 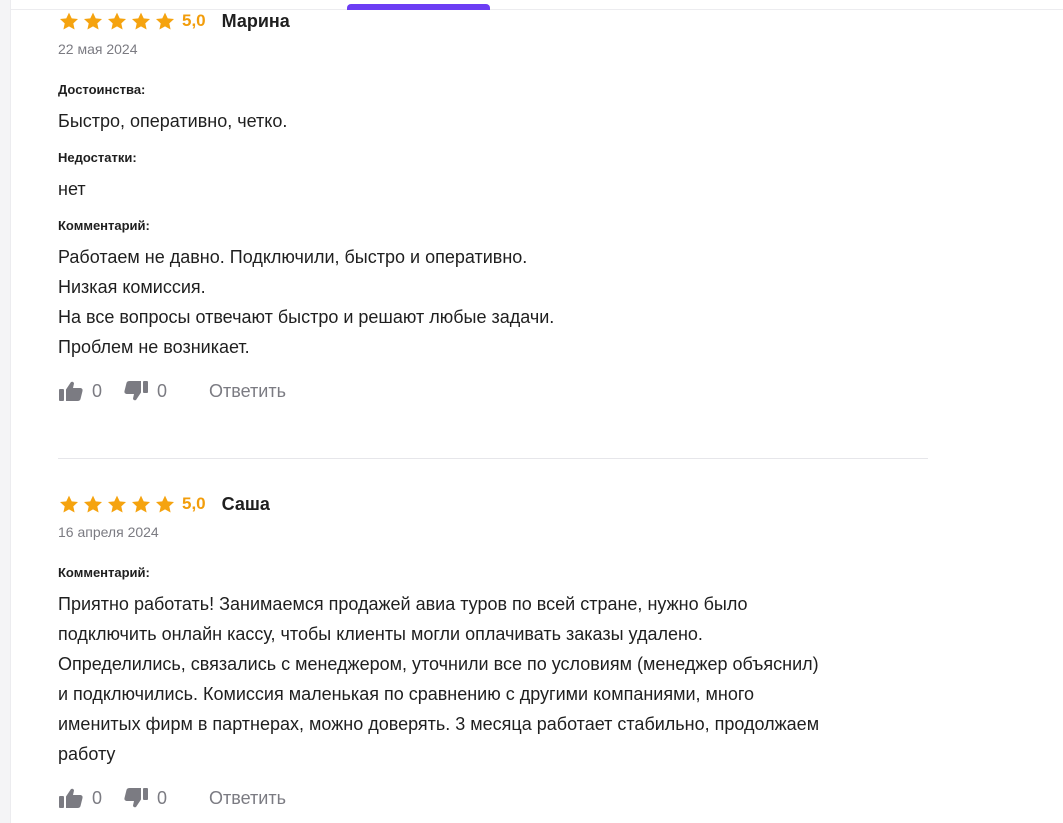 What do you see at coordinates (87, 754) in the screenshot?
I see `text-line: работу` at bounding box center [87, 754].